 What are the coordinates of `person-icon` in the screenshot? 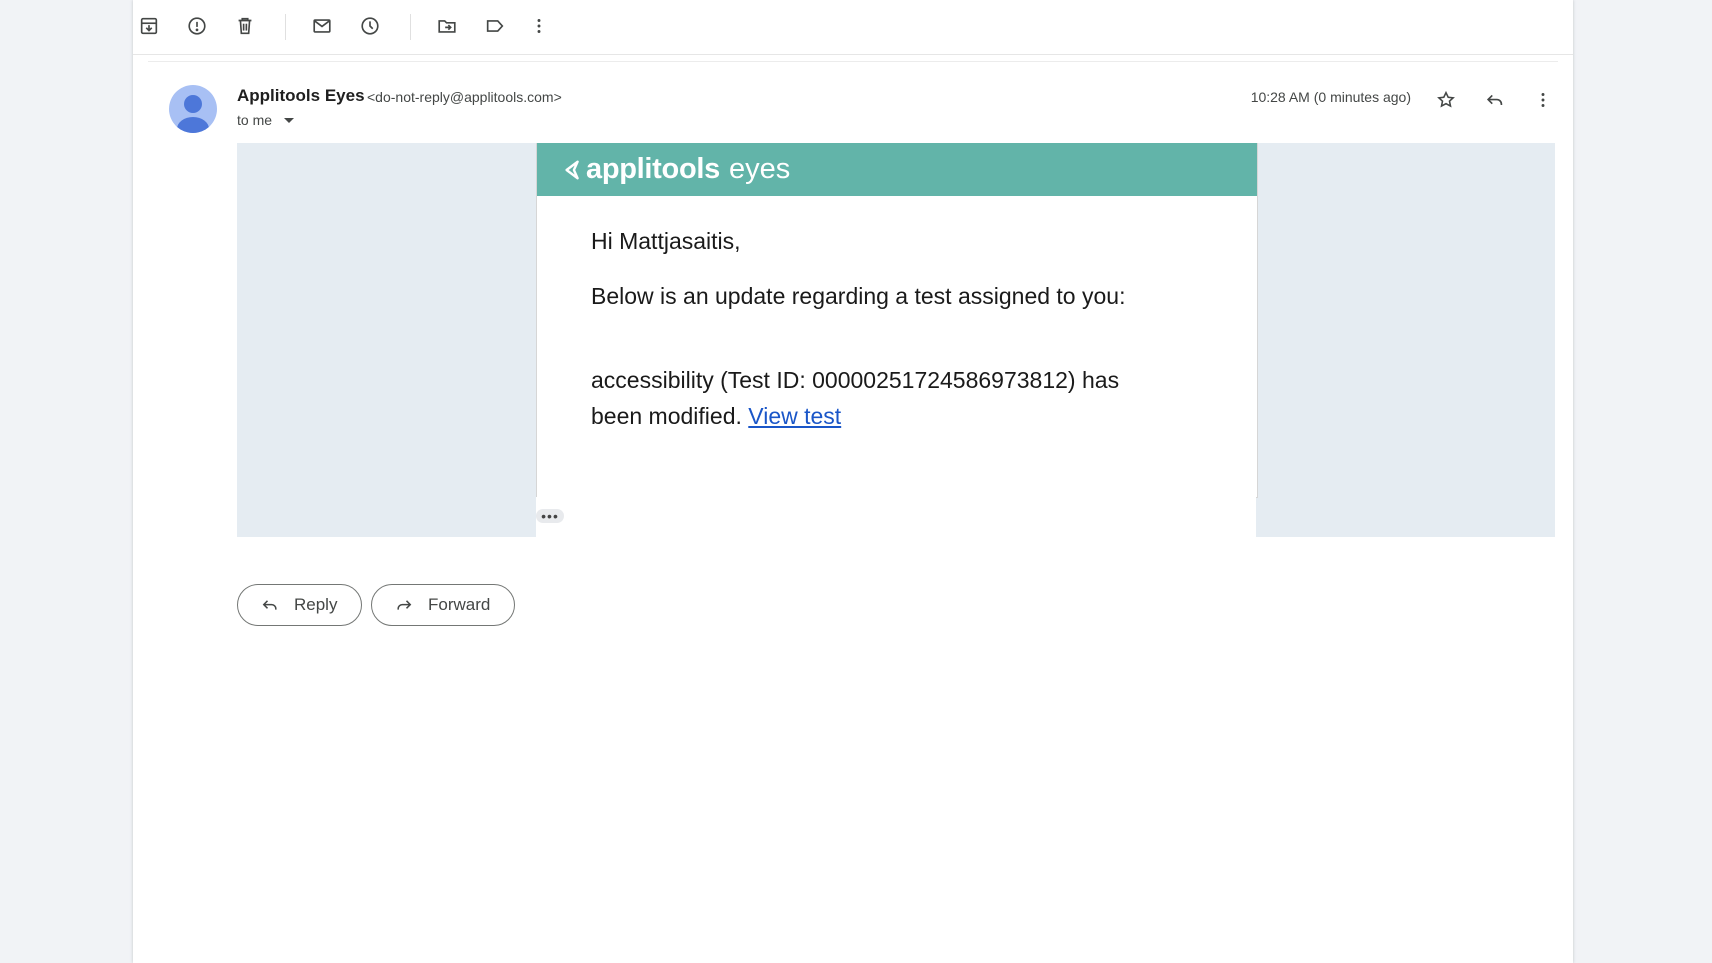 It's located at (193, 114).